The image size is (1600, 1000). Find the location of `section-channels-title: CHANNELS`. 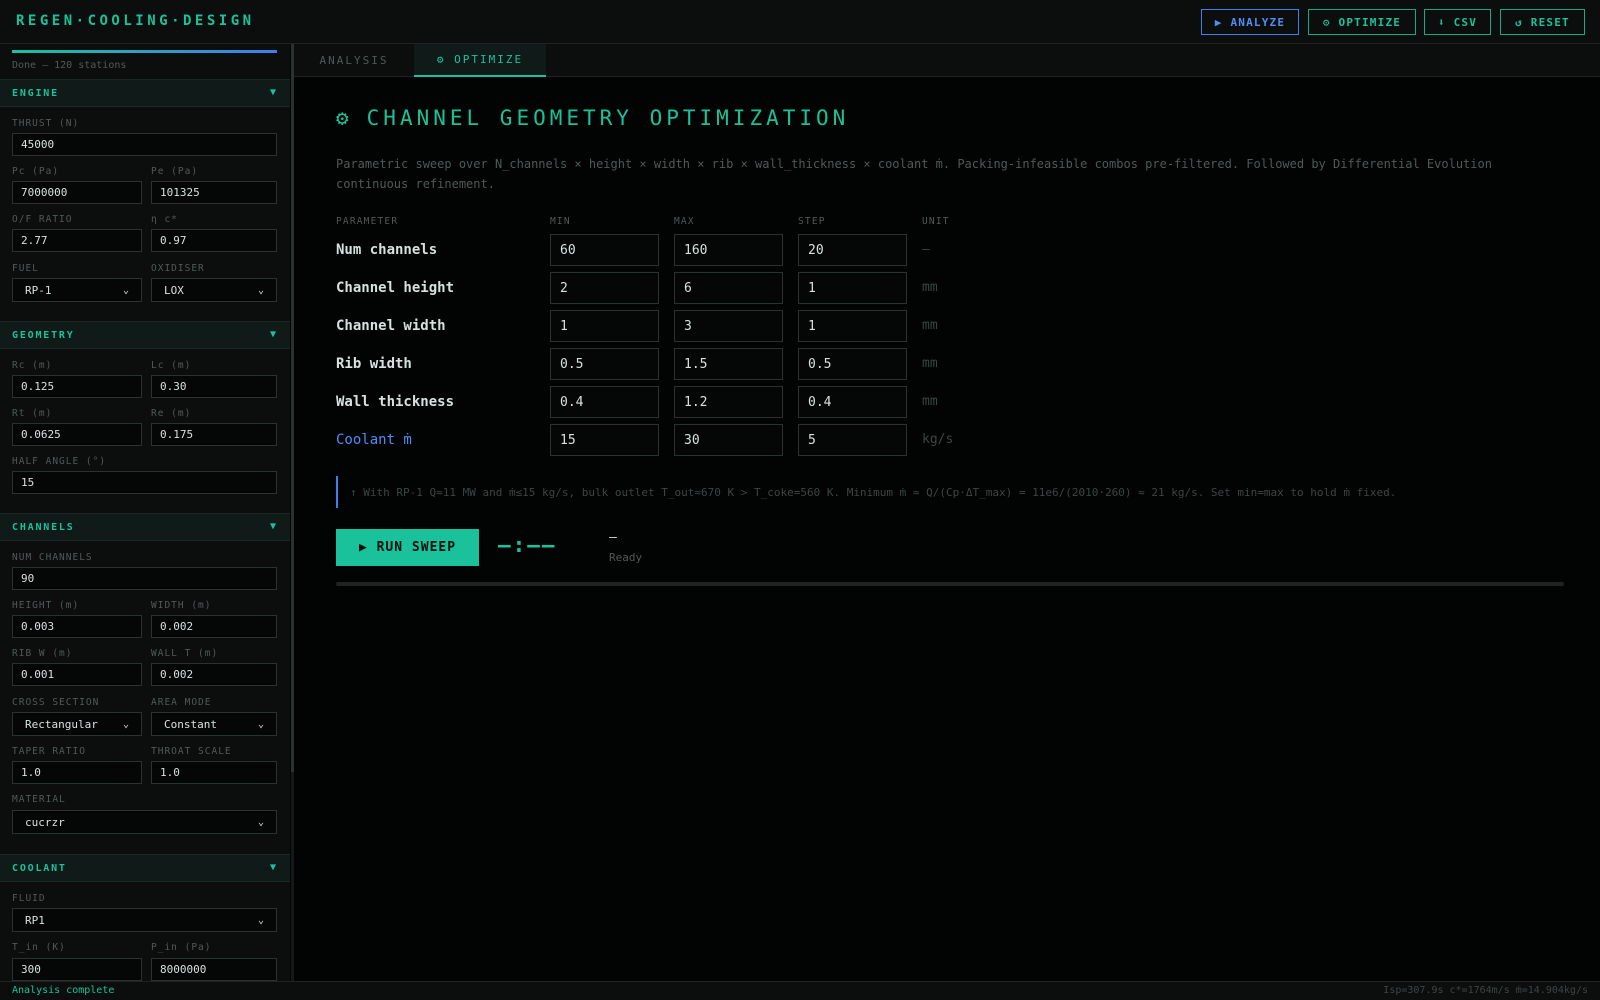

section-channels-title: CHANNELS is located at coordinates (43, 527).